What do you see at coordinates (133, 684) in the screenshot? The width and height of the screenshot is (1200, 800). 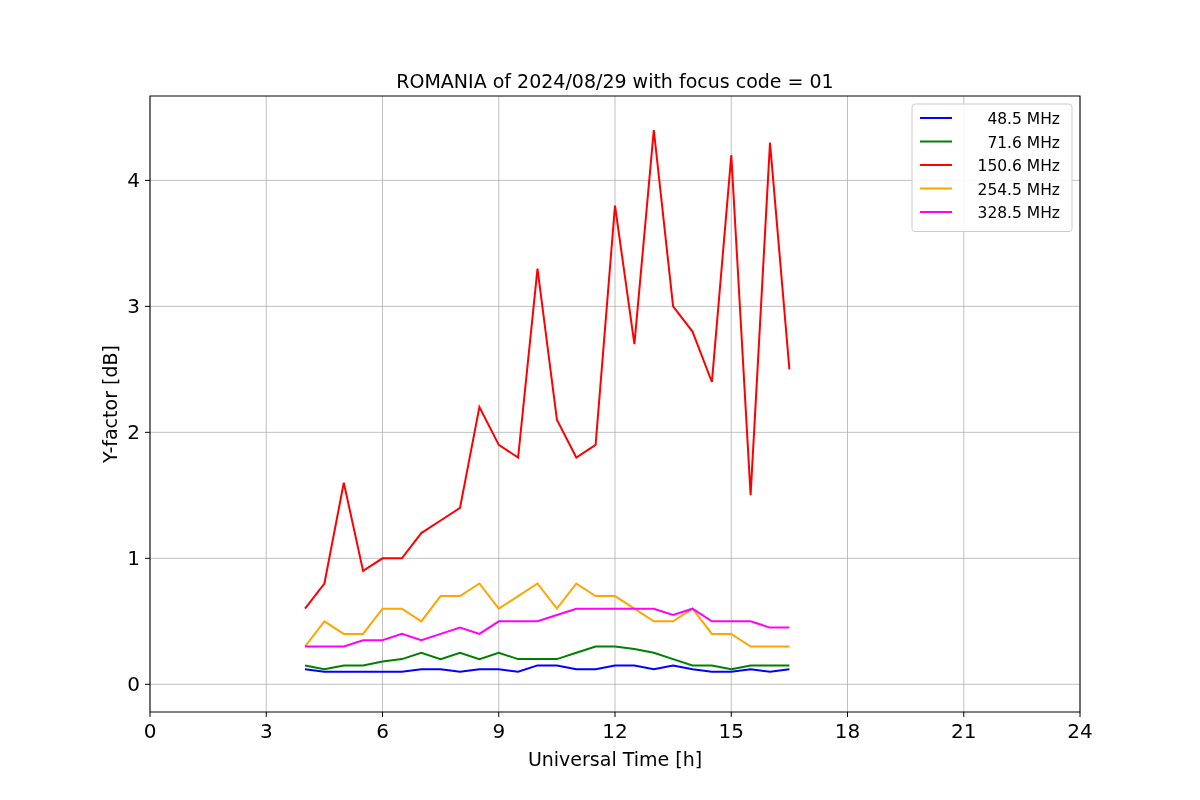 I see `y-tick-label: 0` at bounding box center [133, 684].